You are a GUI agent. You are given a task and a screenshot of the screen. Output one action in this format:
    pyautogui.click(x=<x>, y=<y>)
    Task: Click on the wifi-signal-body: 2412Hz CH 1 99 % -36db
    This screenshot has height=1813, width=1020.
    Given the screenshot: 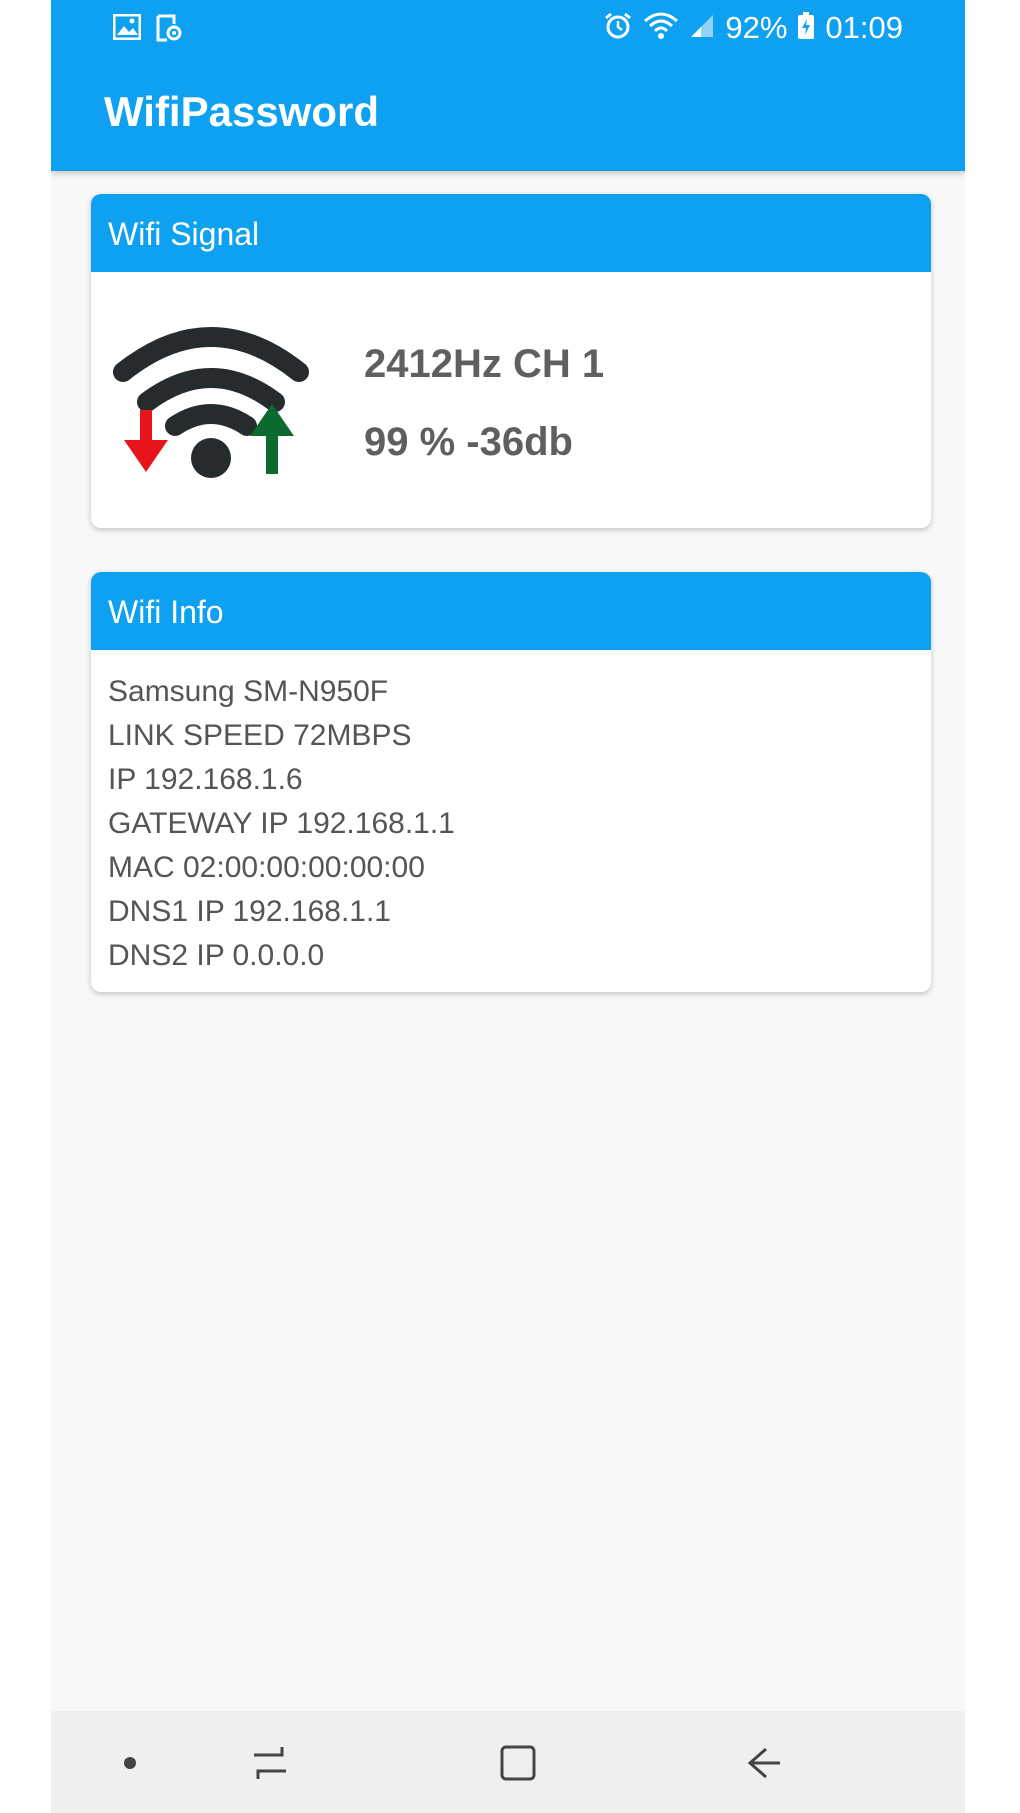 What is the action you would take?
    pyautogui.click(x=511, y=400)
    